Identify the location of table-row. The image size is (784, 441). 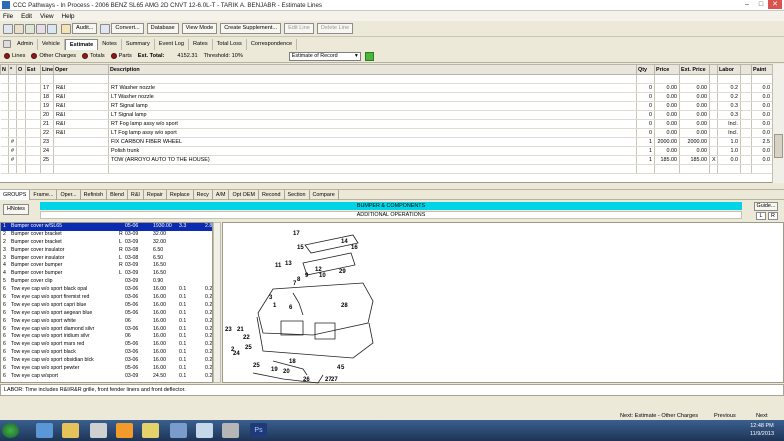
(386, 79).